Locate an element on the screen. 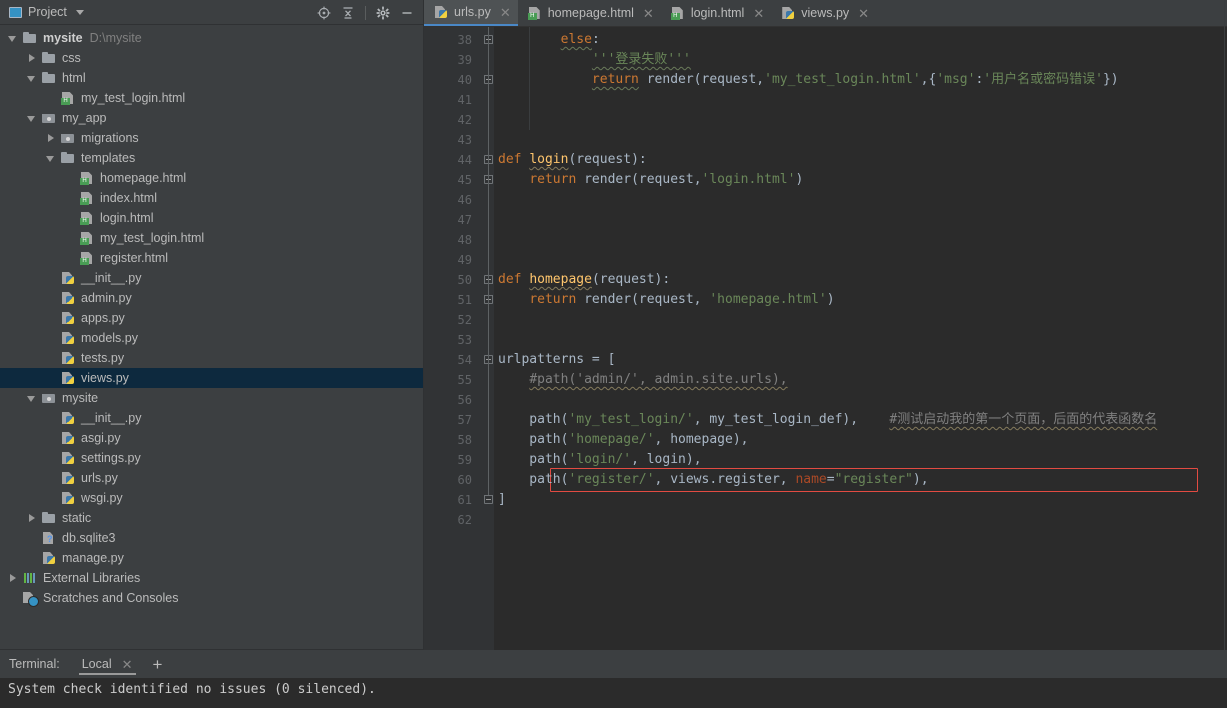  fold-marker is located at coordinates (488, 499).